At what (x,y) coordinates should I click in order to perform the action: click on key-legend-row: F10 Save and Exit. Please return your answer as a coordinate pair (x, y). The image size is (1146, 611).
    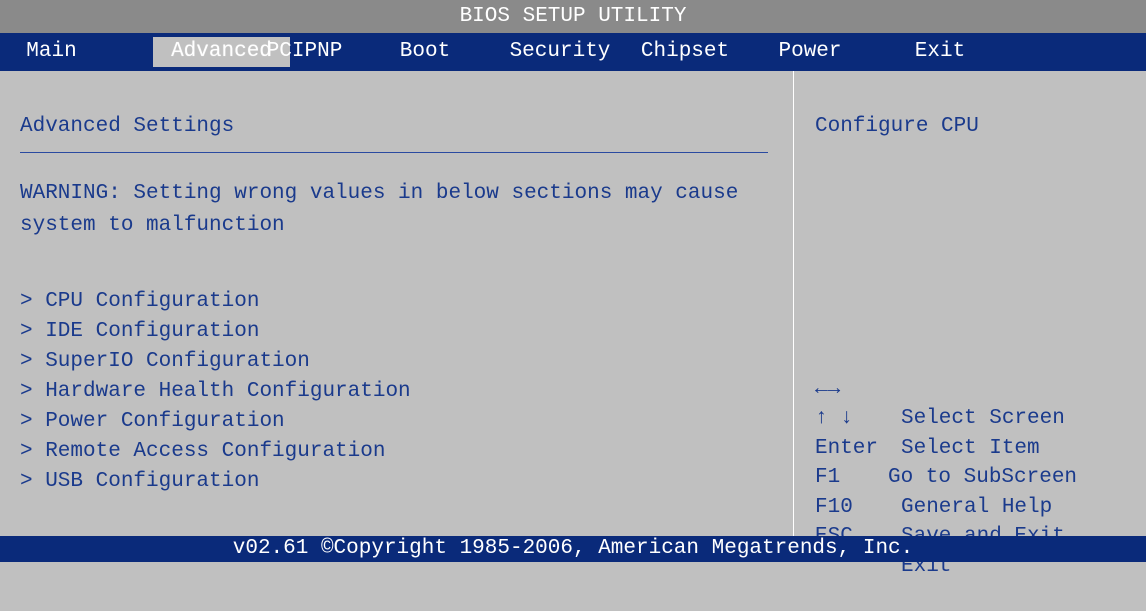
    Looking at the image, I should click on (940, 506).